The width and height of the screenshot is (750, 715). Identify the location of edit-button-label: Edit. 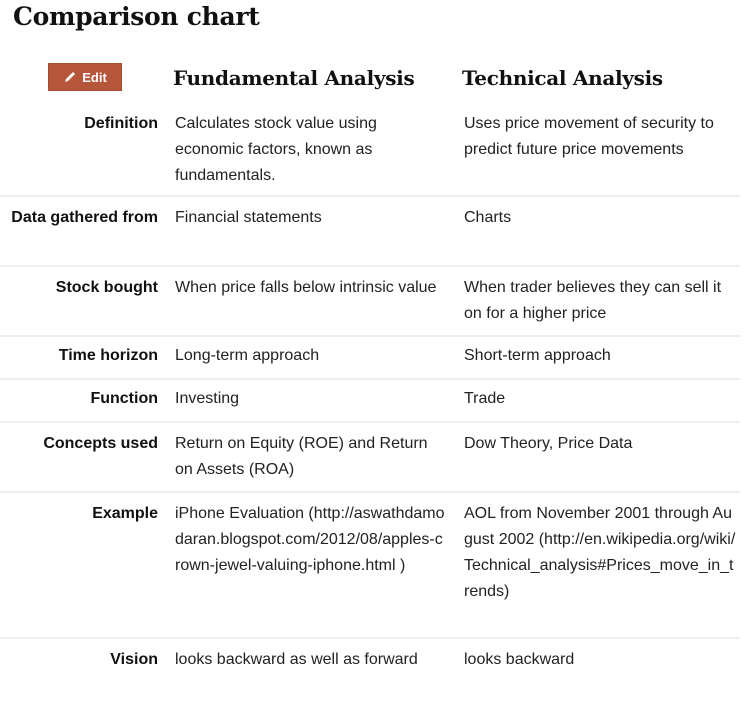
(94, 77).